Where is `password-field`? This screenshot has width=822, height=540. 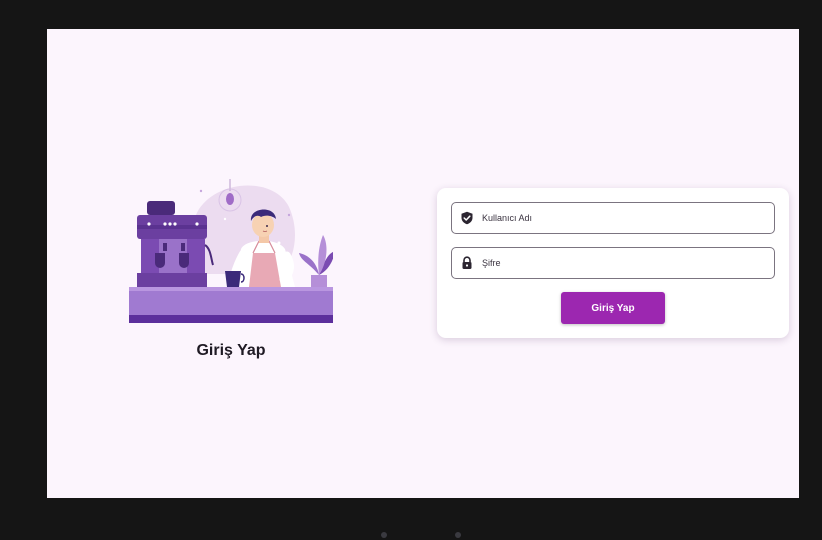
password-field is located at coordinates (613, 263).